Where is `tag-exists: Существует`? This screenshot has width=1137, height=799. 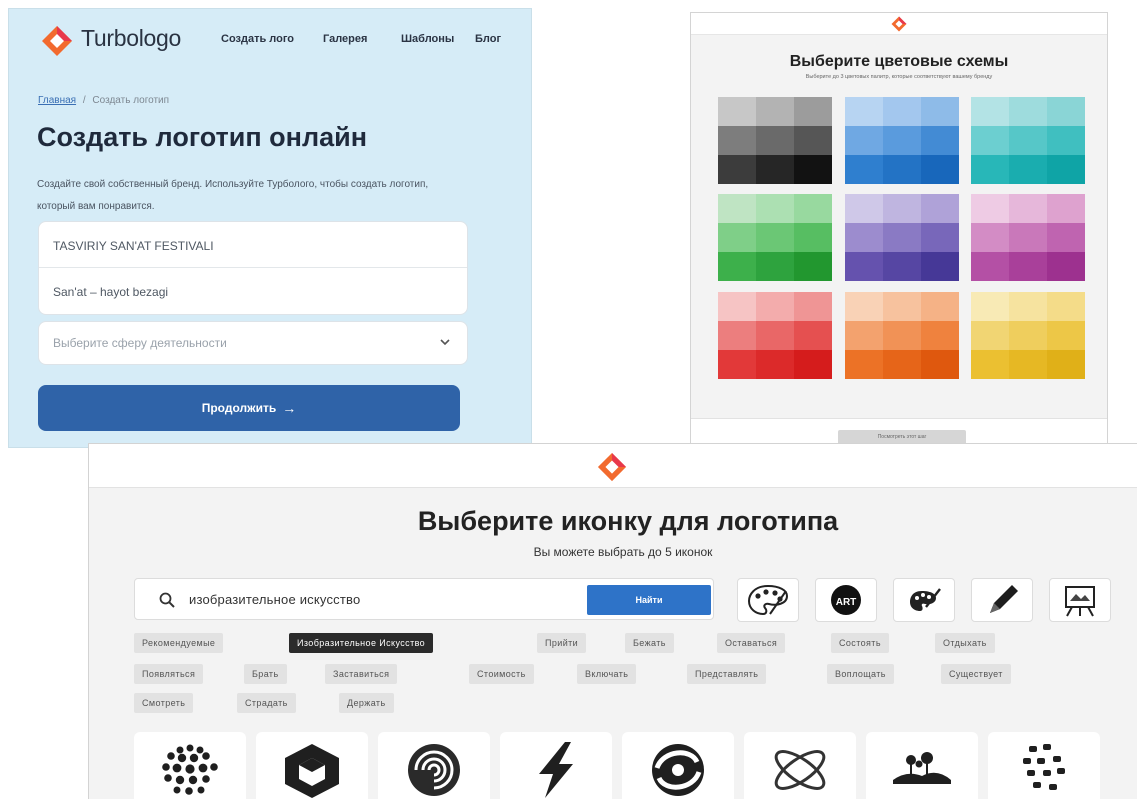 tag-exists: Существует is located at coordinates (976, 674).